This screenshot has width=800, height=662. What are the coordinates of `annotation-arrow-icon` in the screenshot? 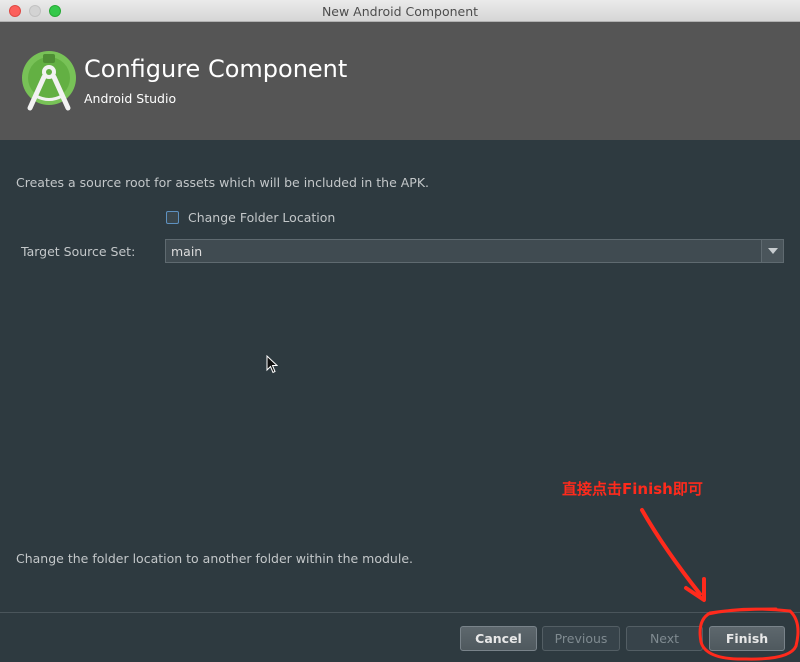 It's located at (673, 555).